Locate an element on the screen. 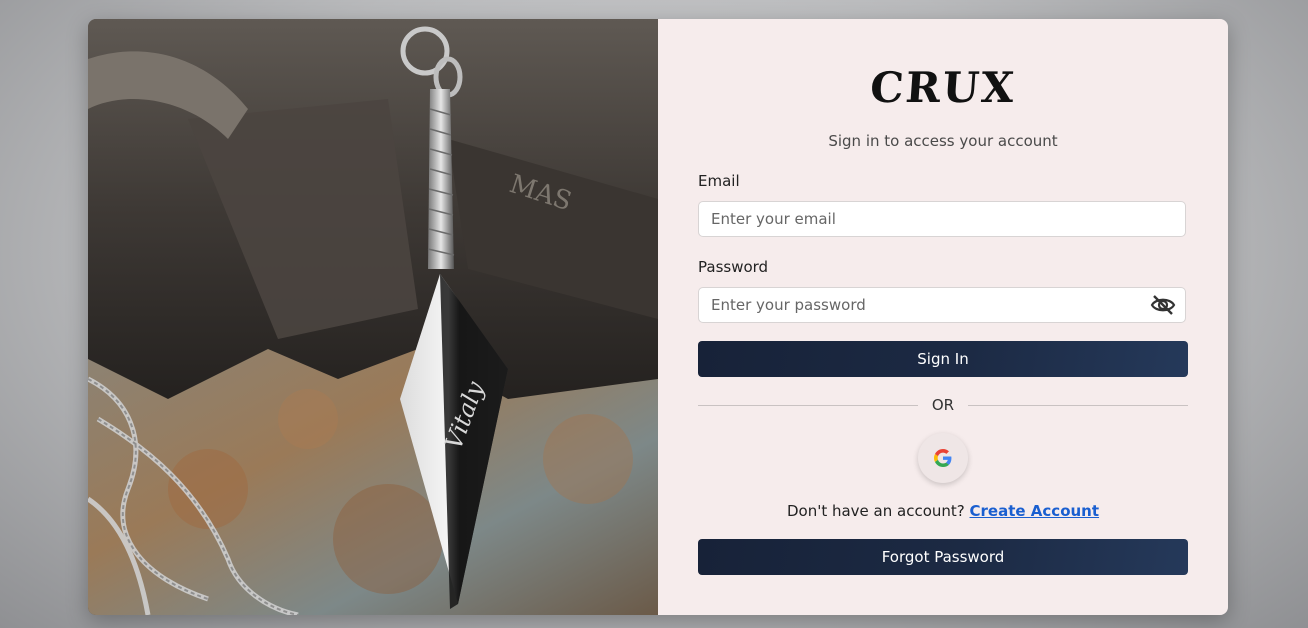 This screenshot has width=1308, height=628. email-label: Email is located at coordinates (719, 181).